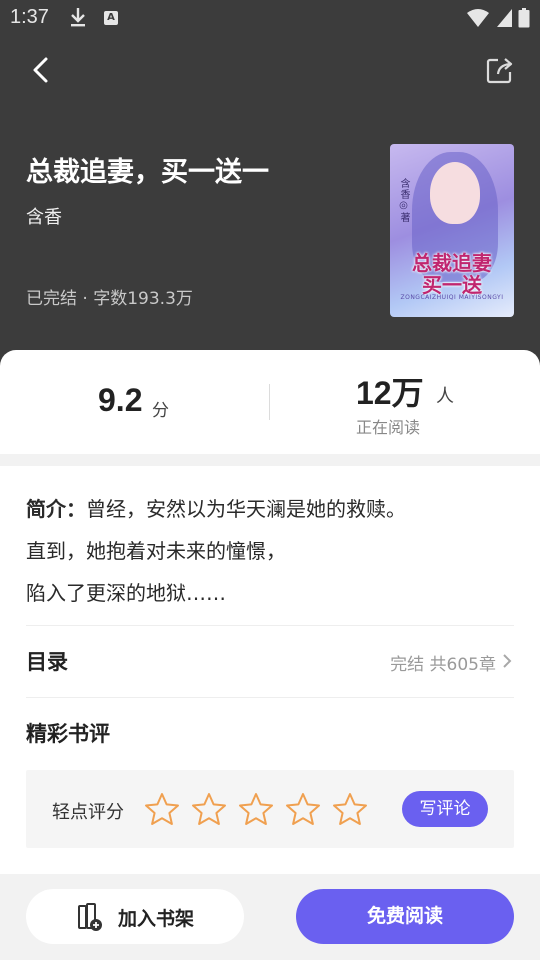 The image size is (540, 960). What do you see at coordinates (56, 509) in the screenshot?
I see `intro-label: 简介：` at bounding box center [56, 509].